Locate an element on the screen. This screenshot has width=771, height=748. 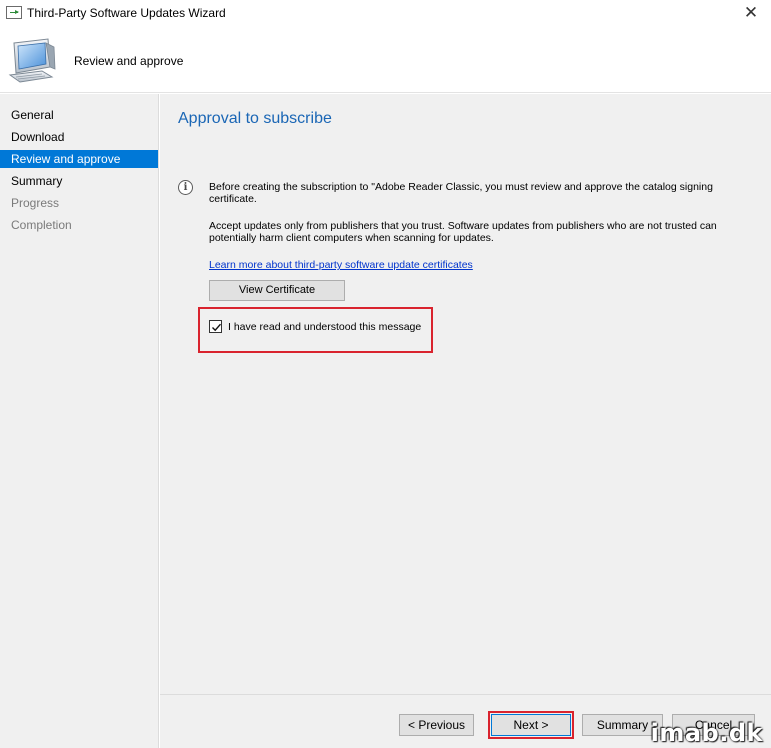
header-step-title: Review and approve is located at coordinates (129, 61).